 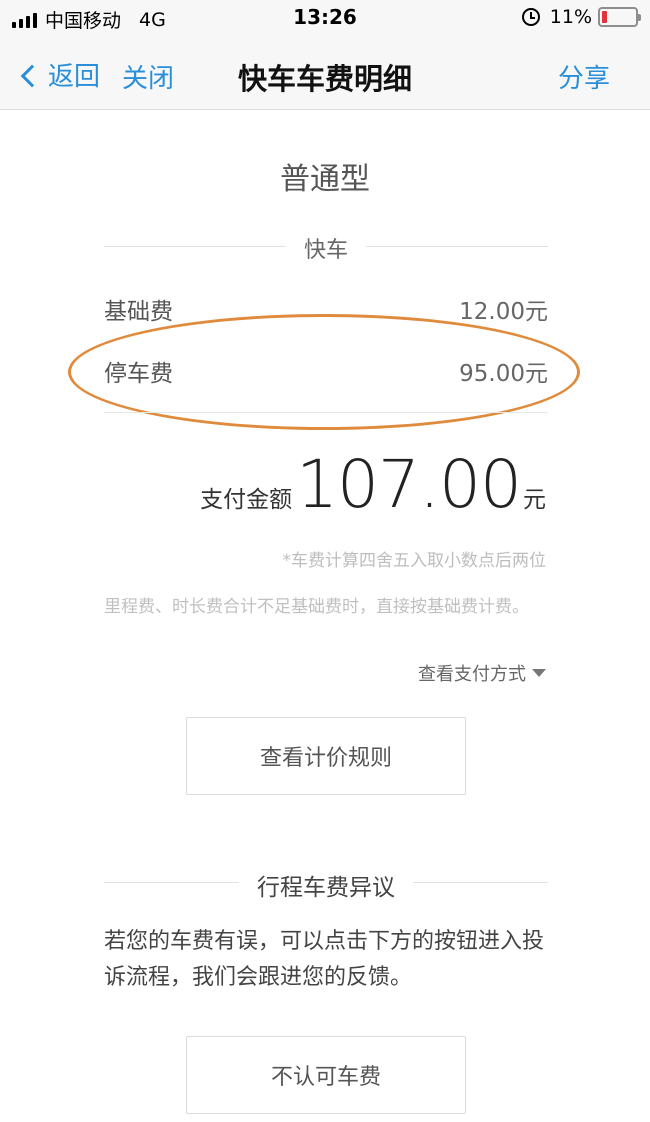 I want to click on battery-icon, so click(x=619, y=17).